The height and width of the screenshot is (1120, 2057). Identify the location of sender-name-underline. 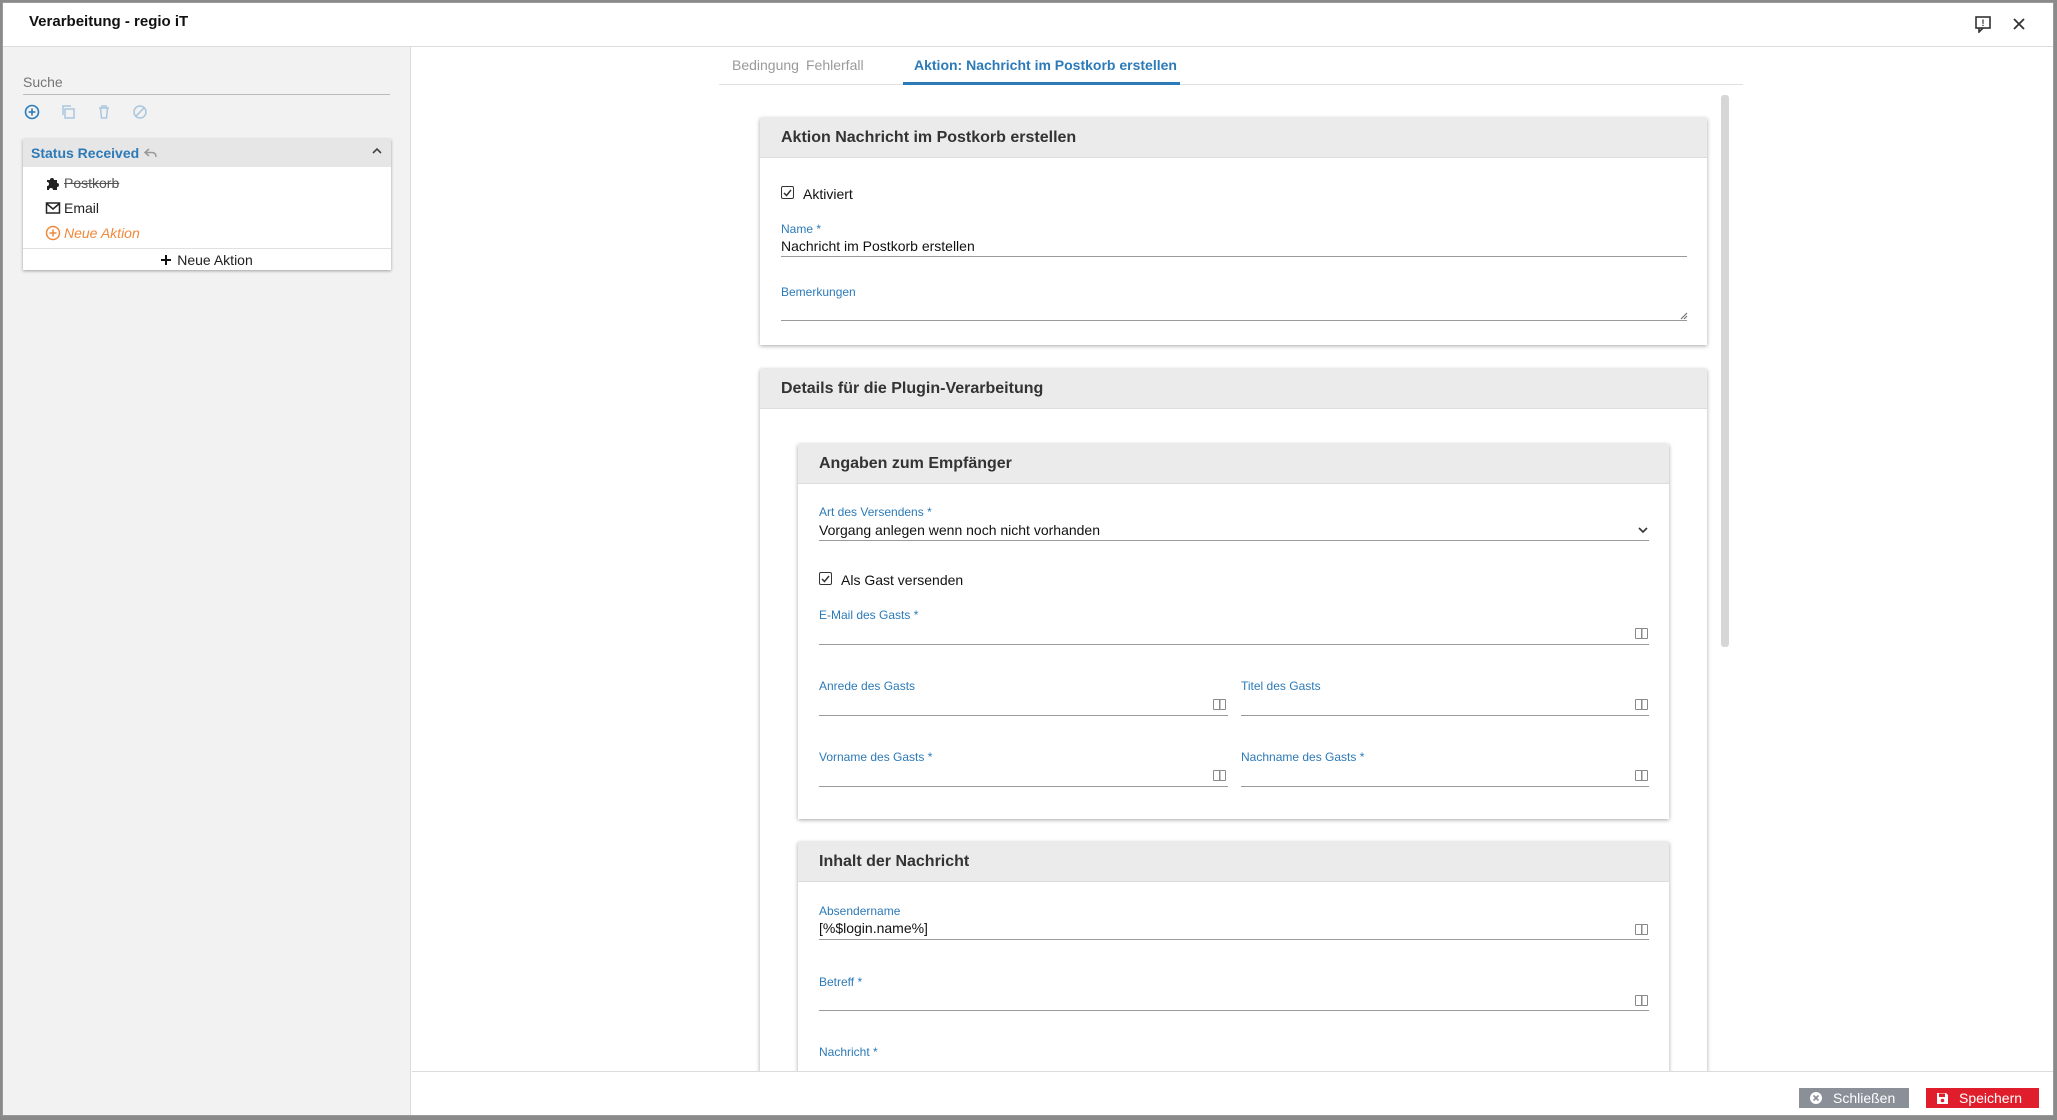
(1234, 939).